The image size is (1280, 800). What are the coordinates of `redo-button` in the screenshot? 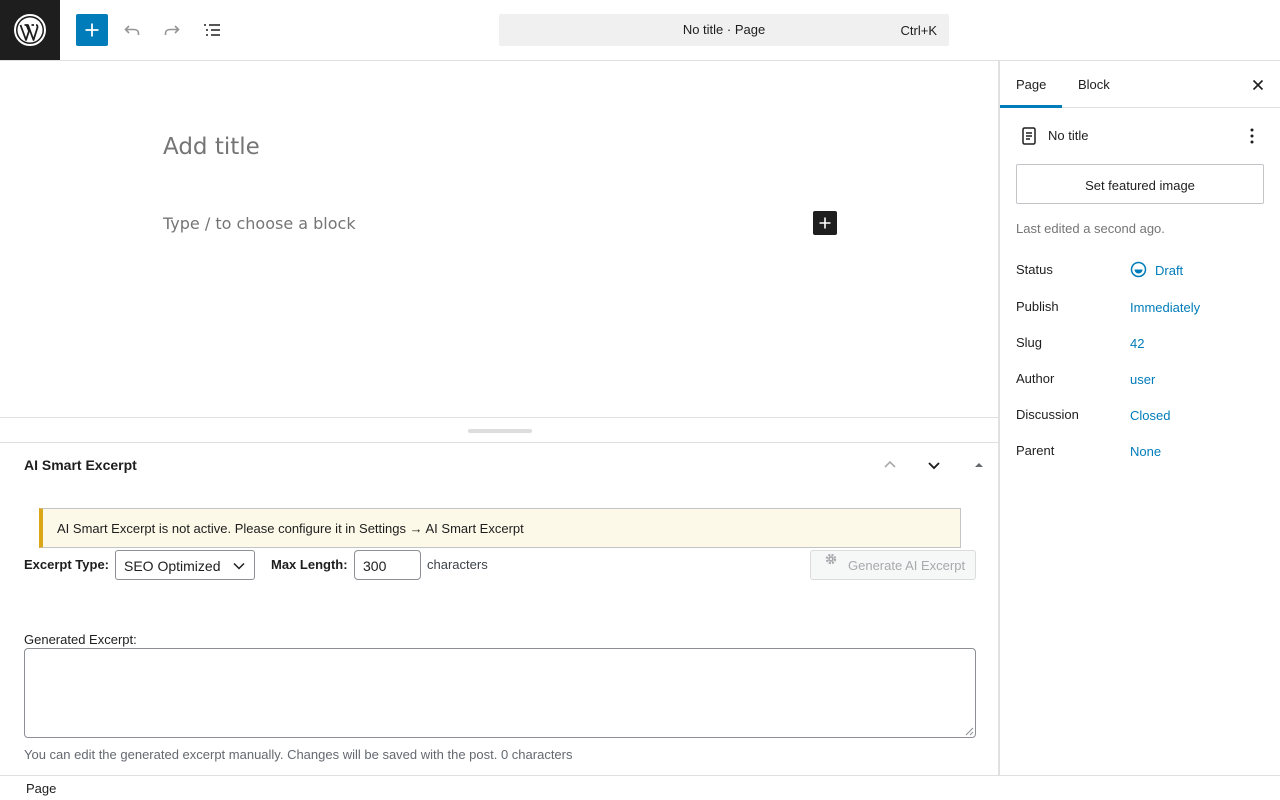 It's located at (172, 30).